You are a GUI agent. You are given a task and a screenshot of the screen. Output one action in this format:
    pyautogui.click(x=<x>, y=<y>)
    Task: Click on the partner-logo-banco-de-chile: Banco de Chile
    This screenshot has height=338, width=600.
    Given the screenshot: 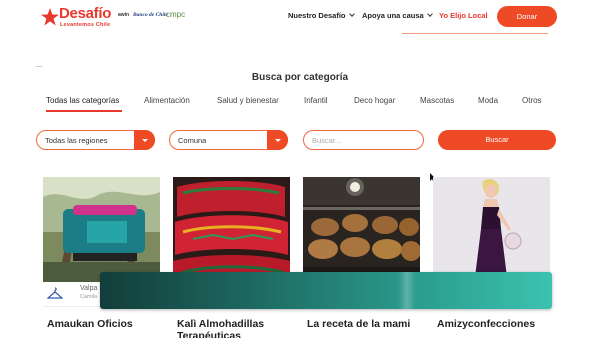 What is the action you would take?
    pyautogui.click(x=150, y=15)
    